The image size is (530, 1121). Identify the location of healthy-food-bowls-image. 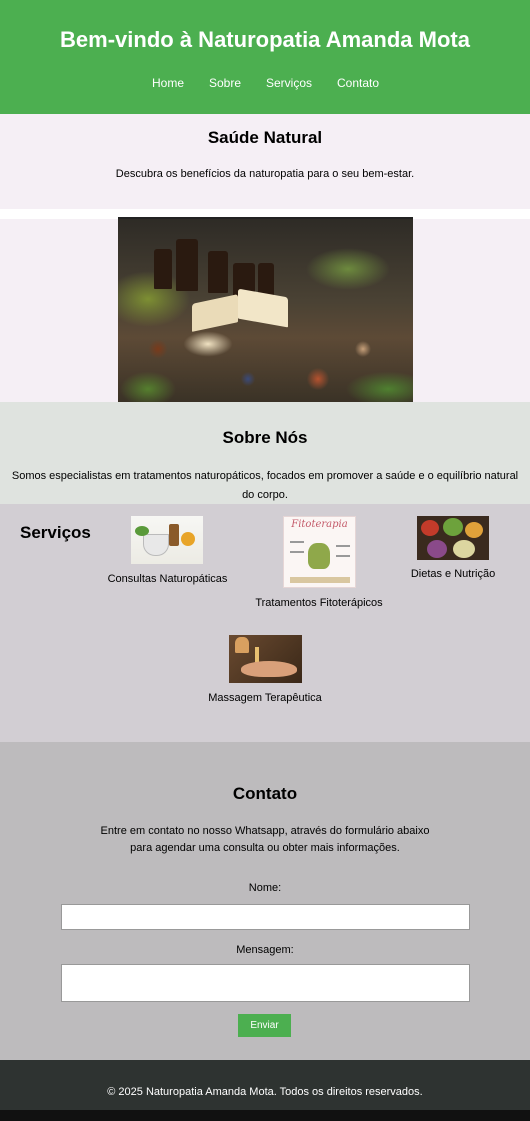
(453, 538).